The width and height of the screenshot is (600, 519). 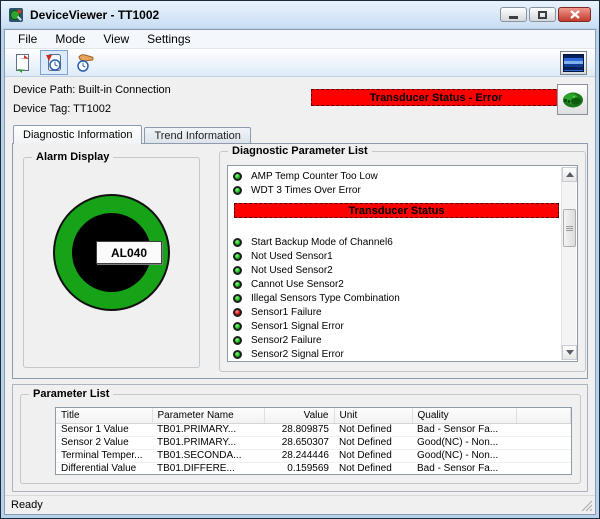 What do you see at coordinates (396, 242) in the screenshot?
I see `diagnostic-list-item: Start Backup Mode of Channel6` at bounding box center [396, 242].